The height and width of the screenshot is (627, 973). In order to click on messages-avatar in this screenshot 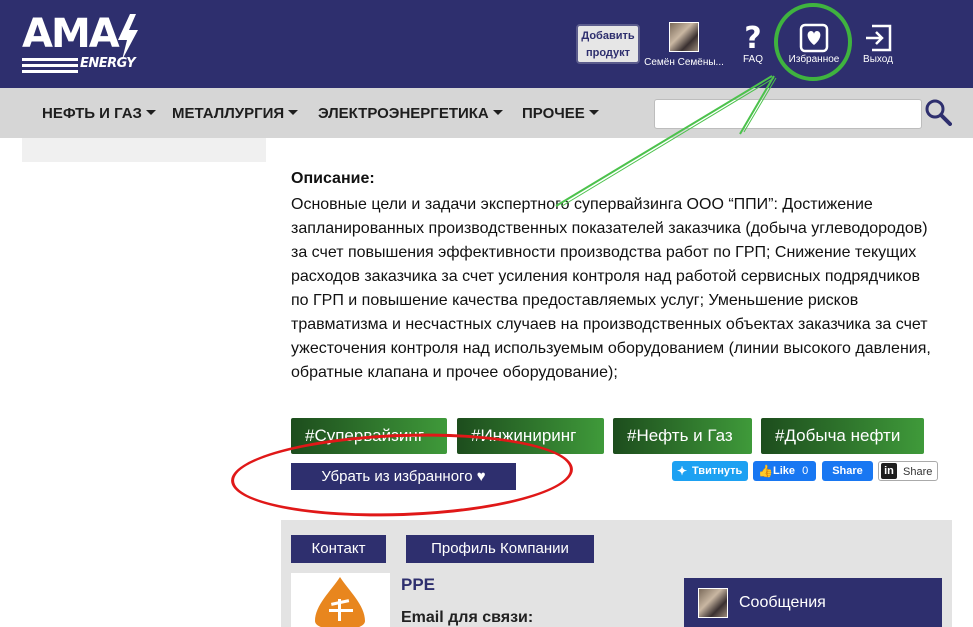, I will do `click(713, 603)`.